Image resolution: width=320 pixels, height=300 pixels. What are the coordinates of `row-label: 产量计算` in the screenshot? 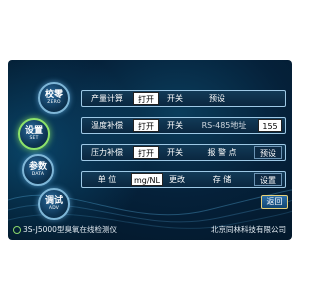 It's located at (107, 98).